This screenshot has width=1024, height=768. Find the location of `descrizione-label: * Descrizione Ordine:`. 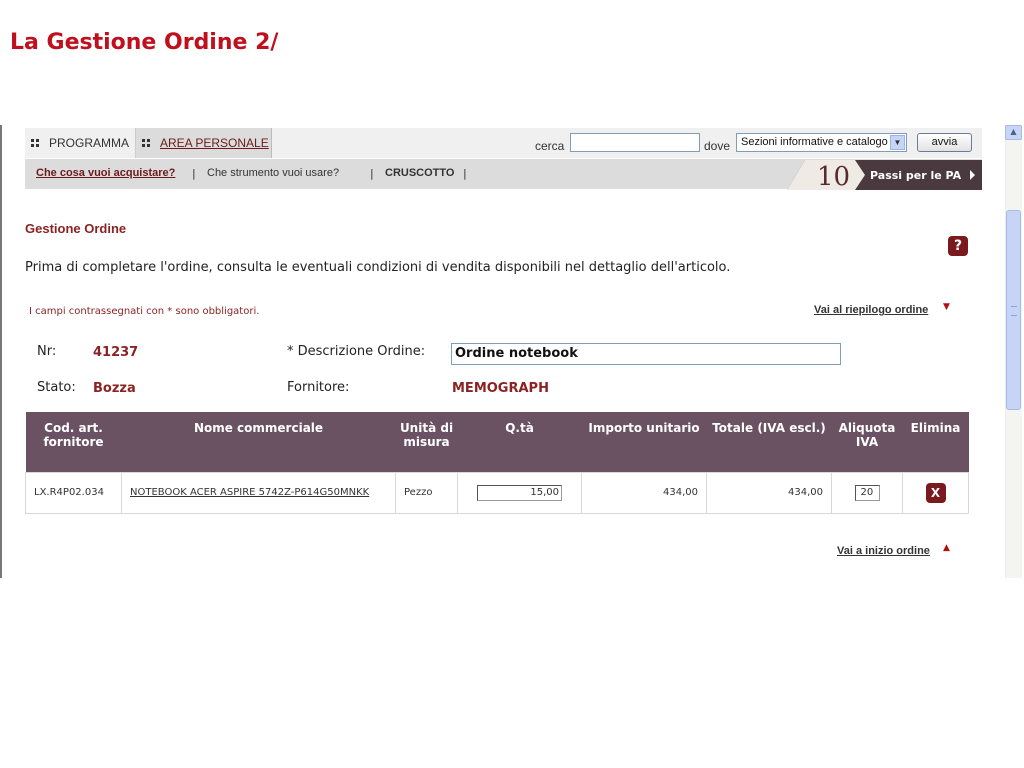

descrizione-label: * Descrizione Ordine: is located at coordinates (356, 351).